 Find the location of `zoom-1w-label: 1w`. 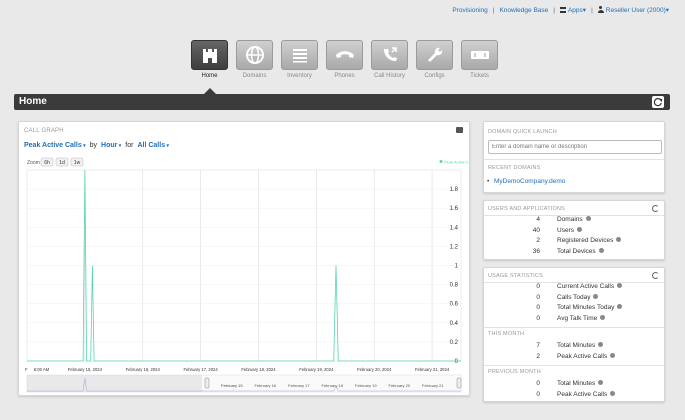

zoom-1w-label: 1w is located at coordinates (77, 163).